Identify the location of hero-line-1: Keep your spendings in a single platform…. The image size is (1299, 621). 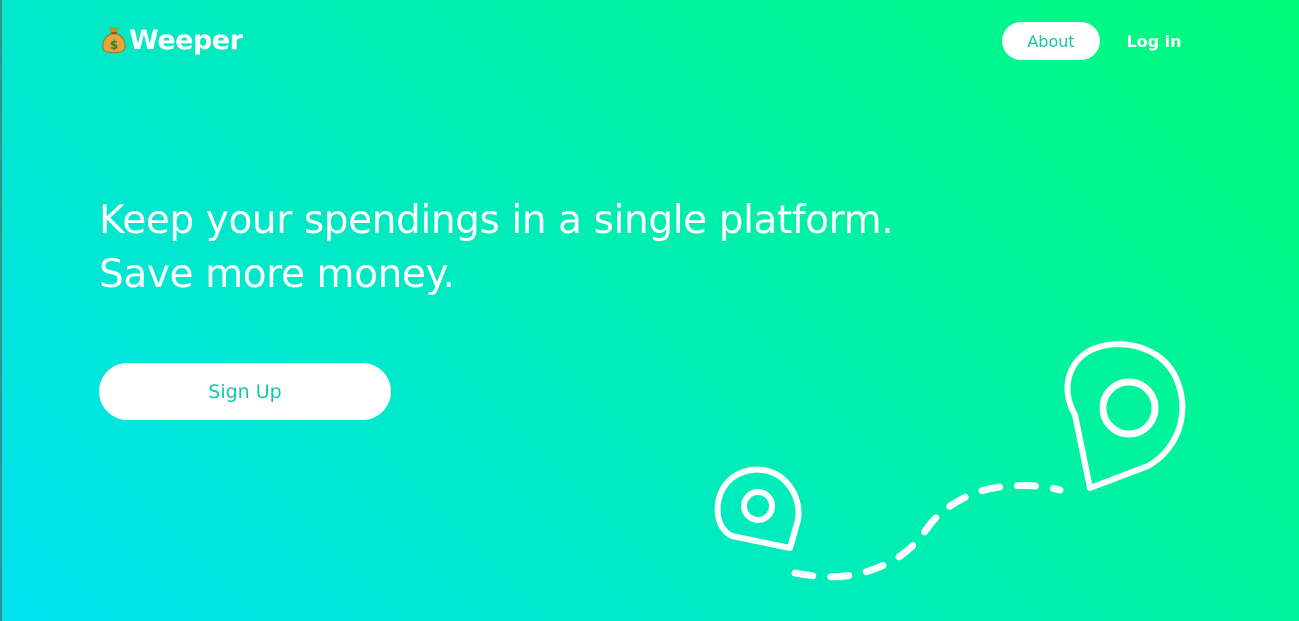
(496, 220).